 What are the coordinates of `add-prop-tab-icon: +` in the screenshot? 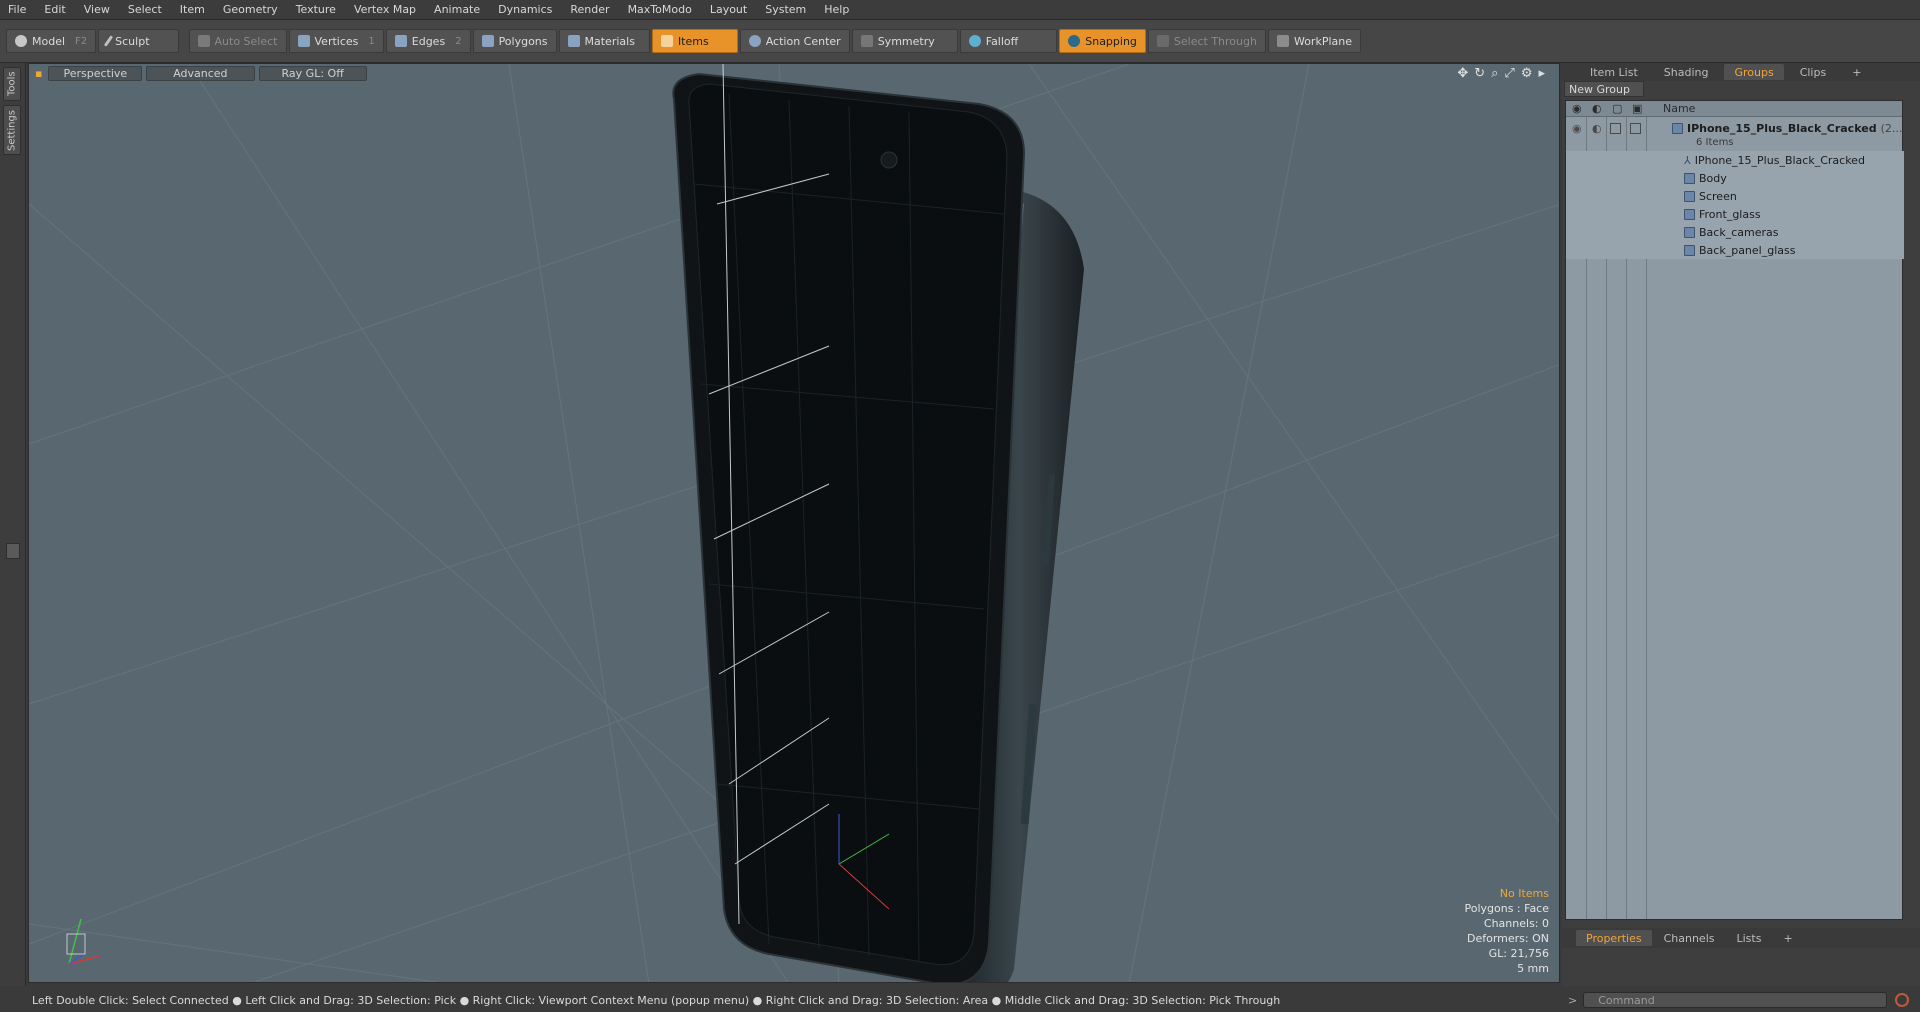 It's located at (1787, 938).